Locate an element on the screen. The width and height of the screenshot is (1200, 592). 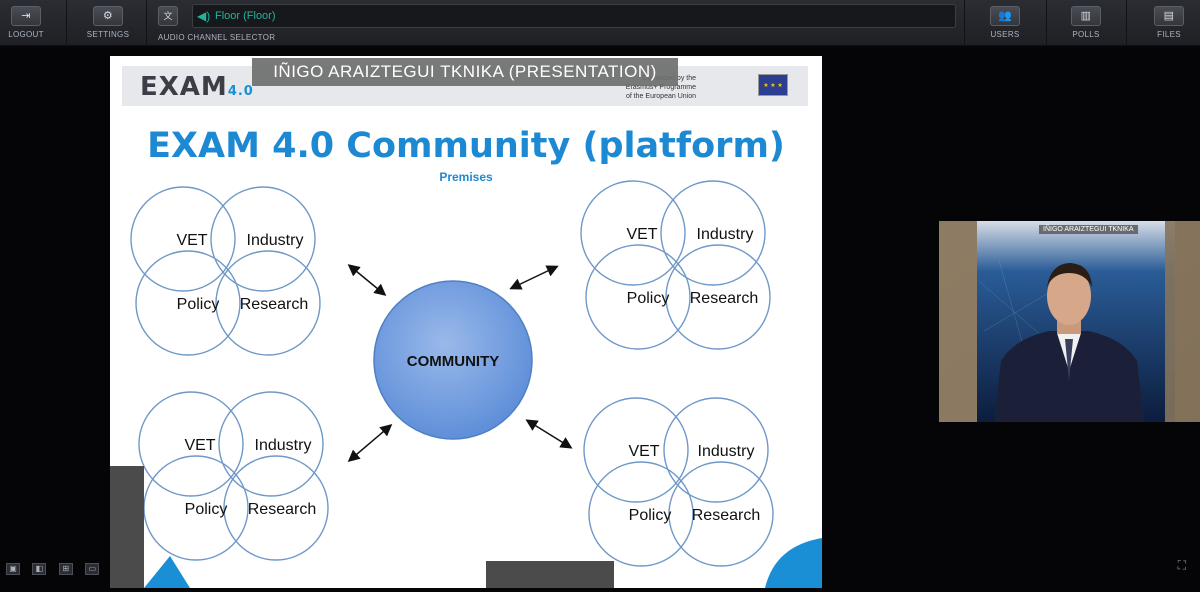
audio-selector-label: AUDIO CHANNEL SELECTOR is located at coordinates (217, 37).